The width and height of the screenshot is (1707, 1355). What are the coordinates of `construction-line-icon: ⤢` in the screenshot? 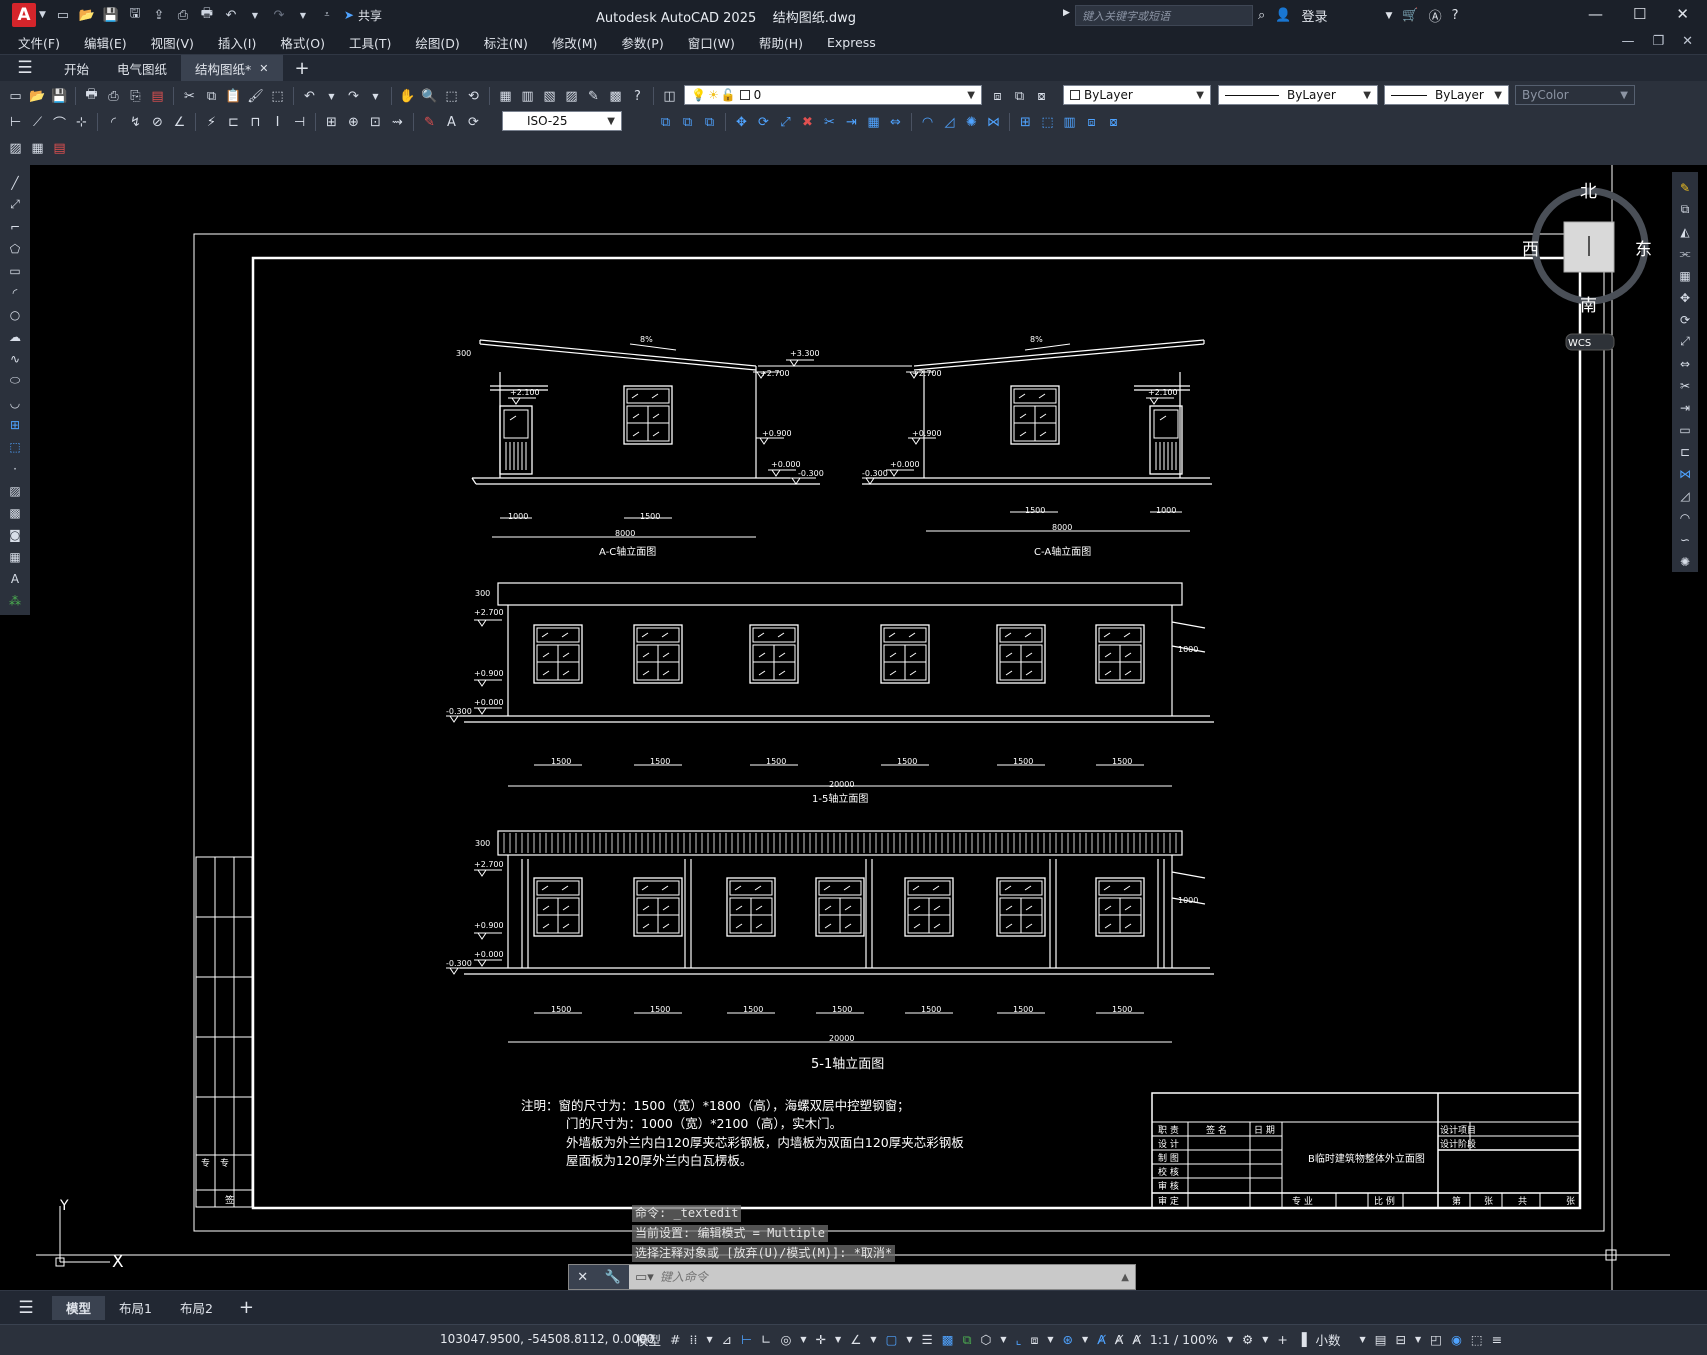 It's located at (15, 204).